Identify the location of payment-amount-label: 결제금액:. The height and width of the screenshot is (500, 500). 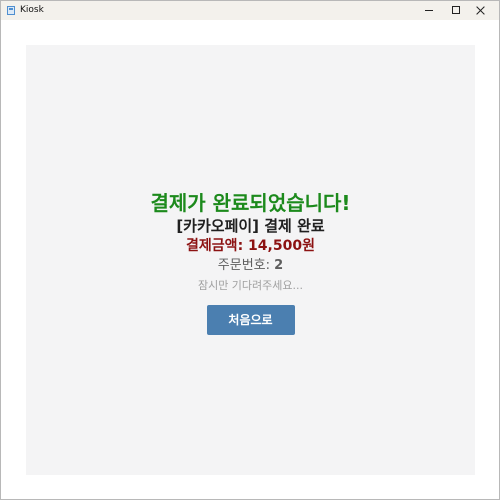
(215, 246).